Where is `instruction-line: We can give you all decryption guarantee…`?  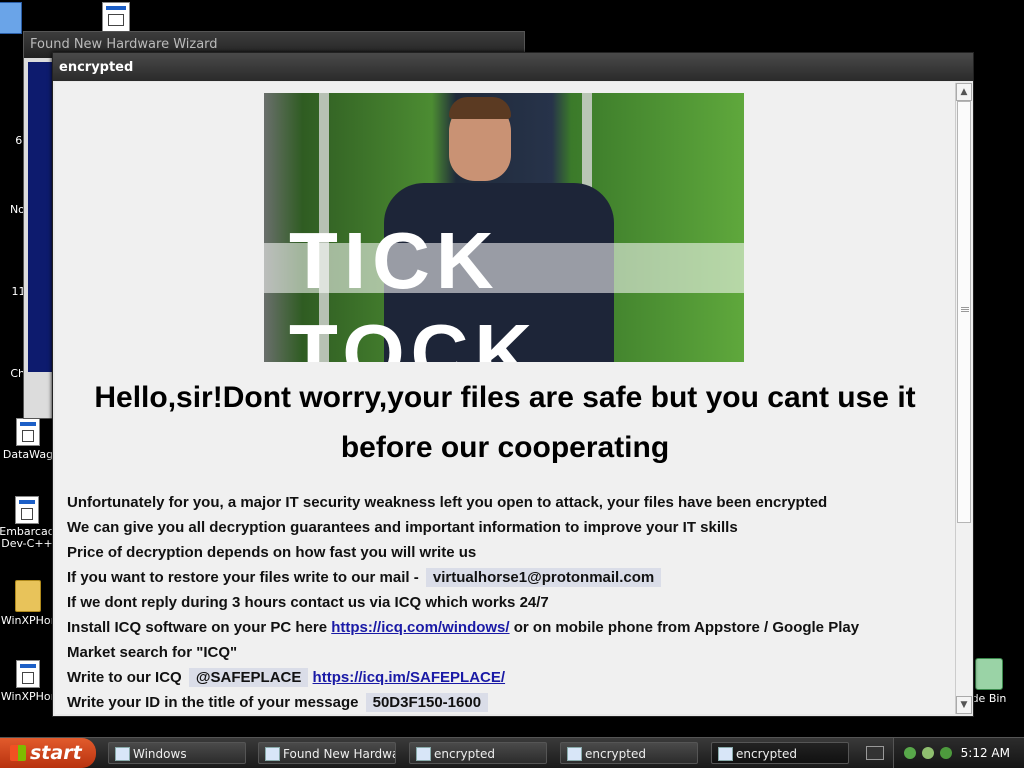
instruction-line: We can give you all decryption guarantee… is located at coordinates (402, 527).